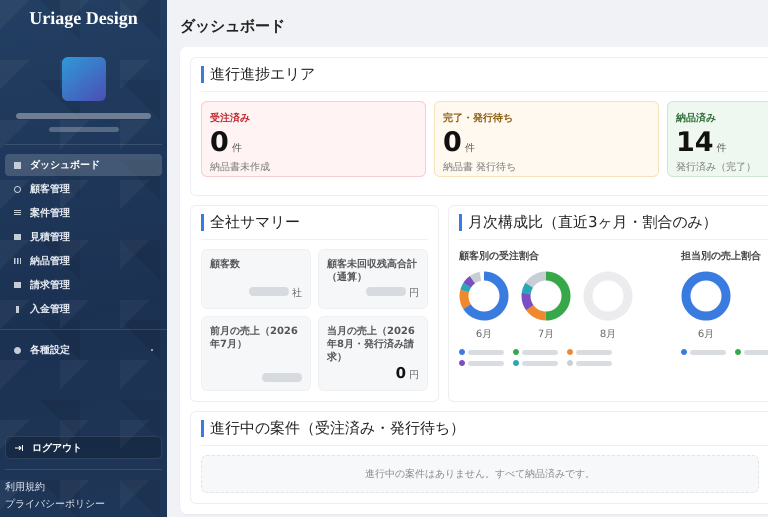 This screenshot has height=517, width=768. Describe the element at coordinates (254, 338) in the screenshot. I see `tile-label: 前月の売上（2026年7月）` at that location.